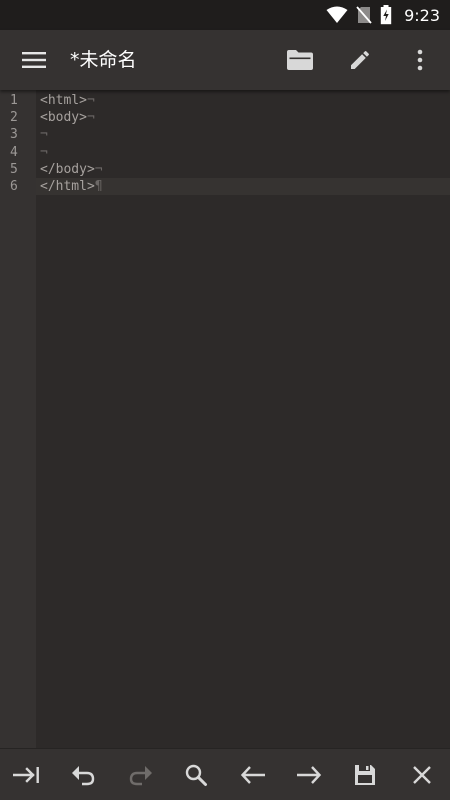  Describe the element at coordinates (14, 169) in the screenshot. I see `line-number: 5` at that location.